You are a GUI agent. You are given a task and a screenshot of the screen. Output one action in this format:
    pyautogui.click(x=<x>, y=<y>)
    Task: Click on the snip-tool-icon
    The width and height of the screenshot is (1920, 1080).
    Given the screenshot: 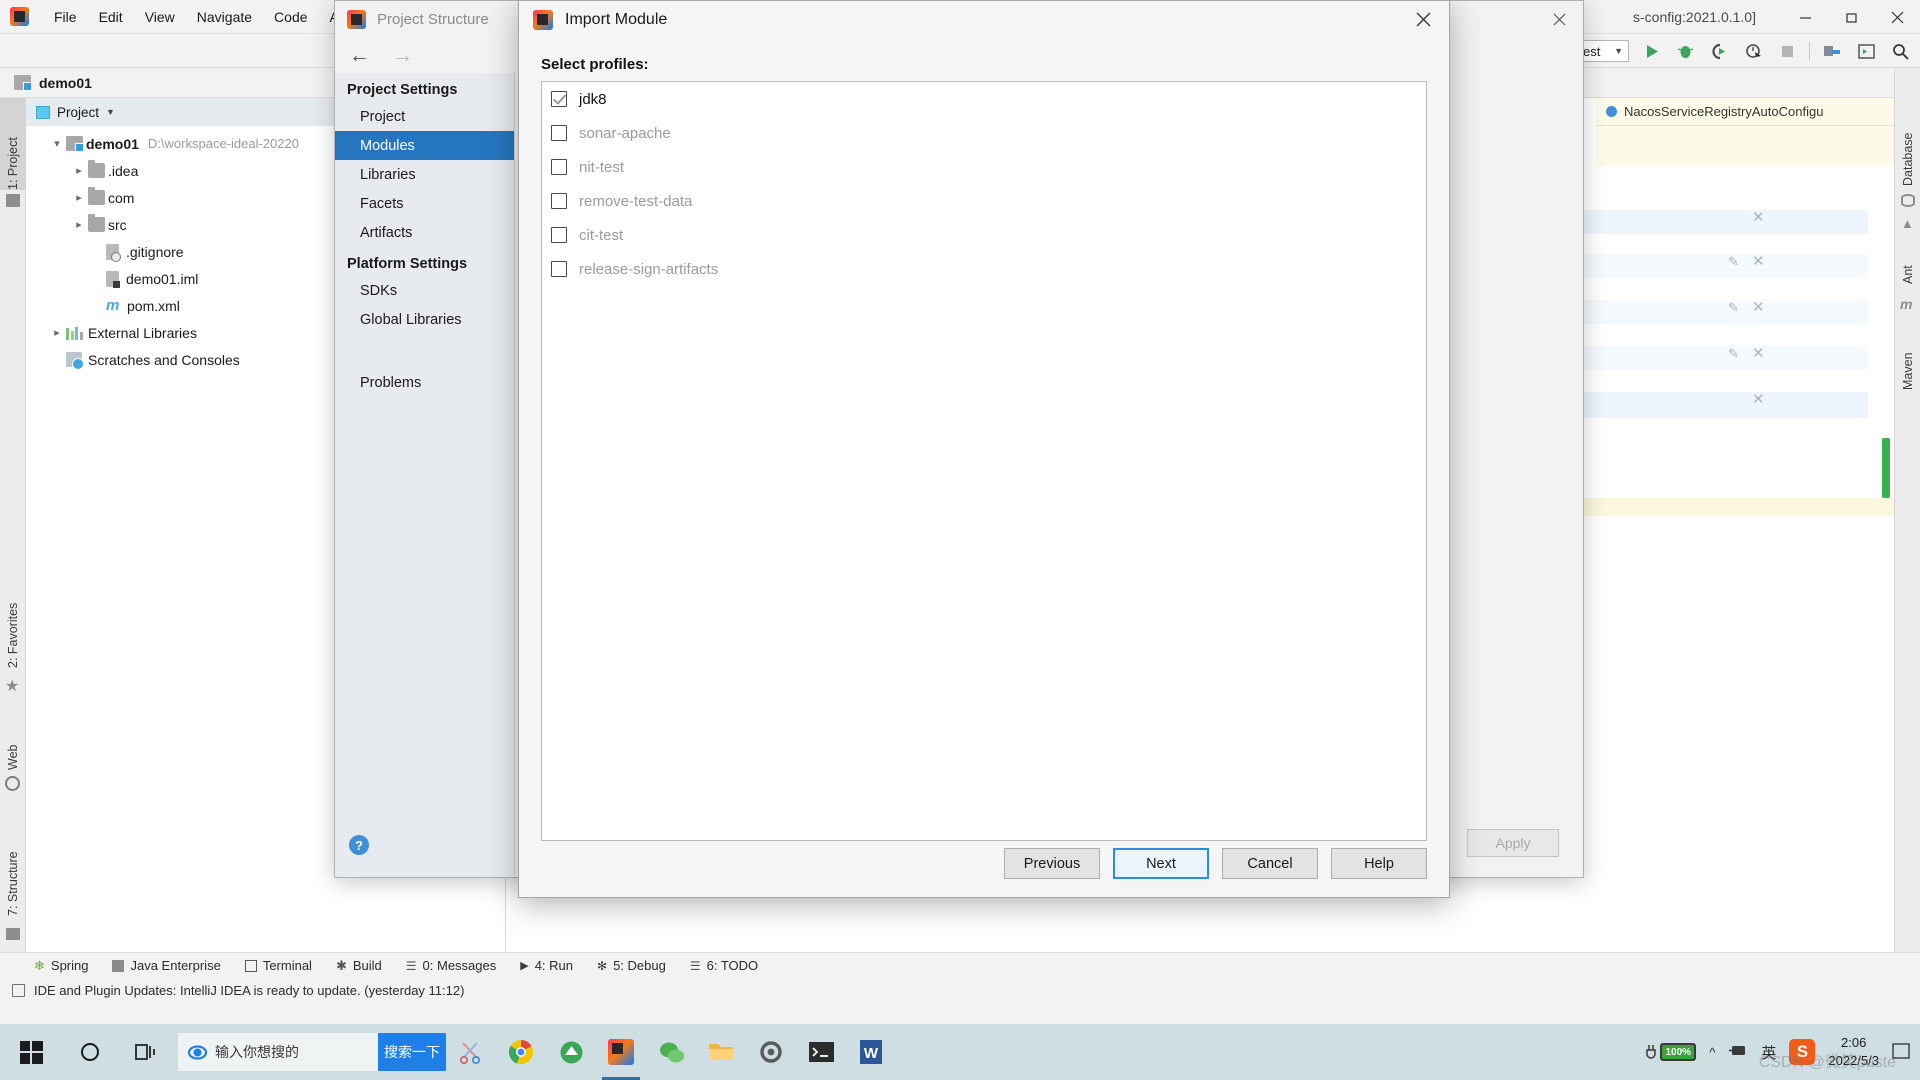 What is the action you would take?
    pyautogui.click(x=471, y=1052)
    